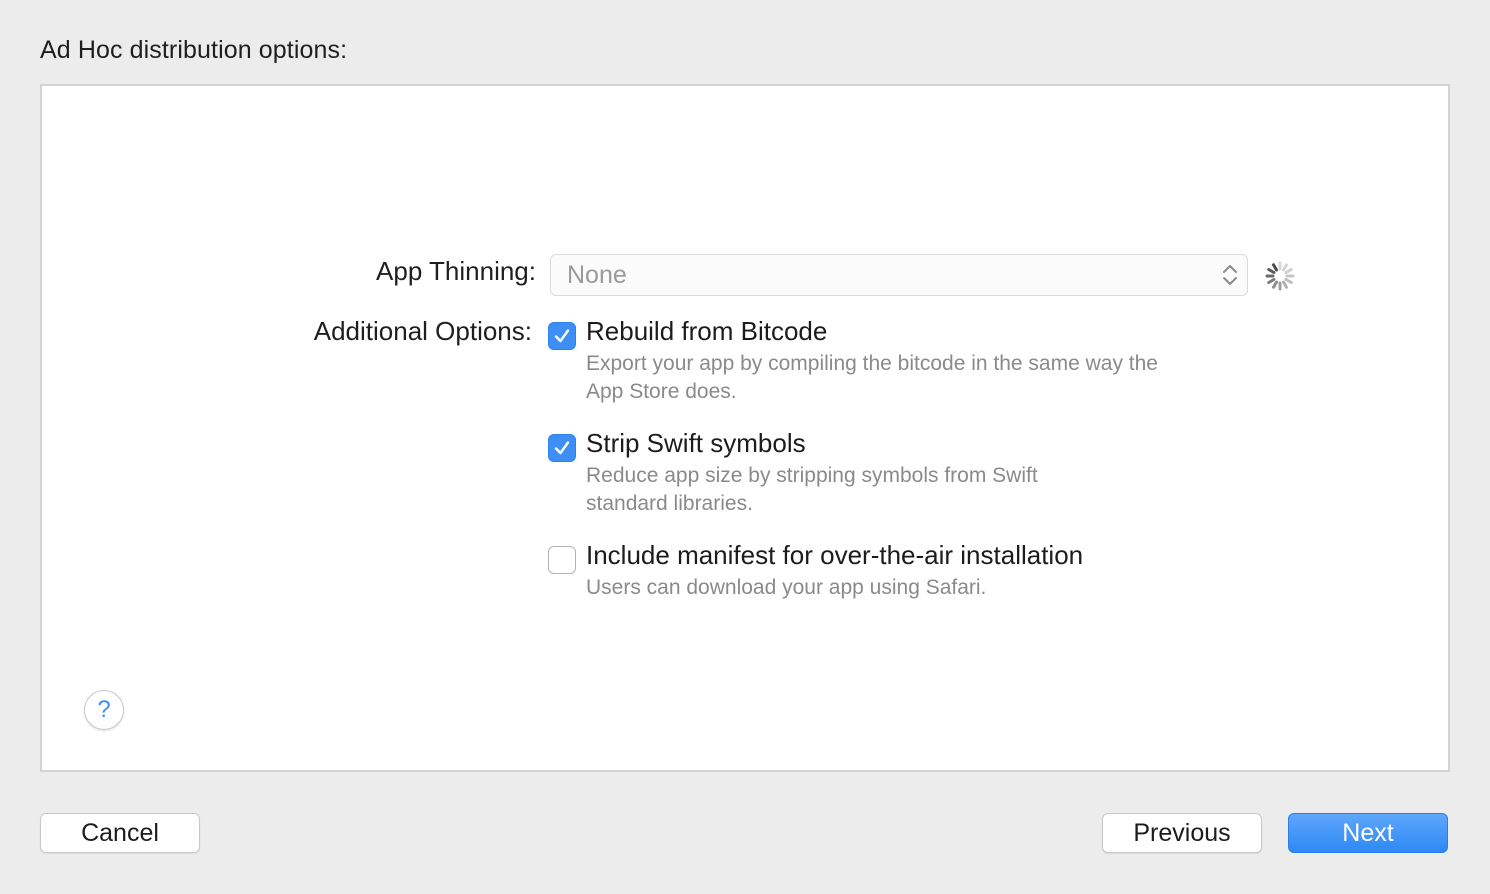 This screenshot has height=894, width=1490. I want to click on description-line: standard libraries., so click(669, 503).